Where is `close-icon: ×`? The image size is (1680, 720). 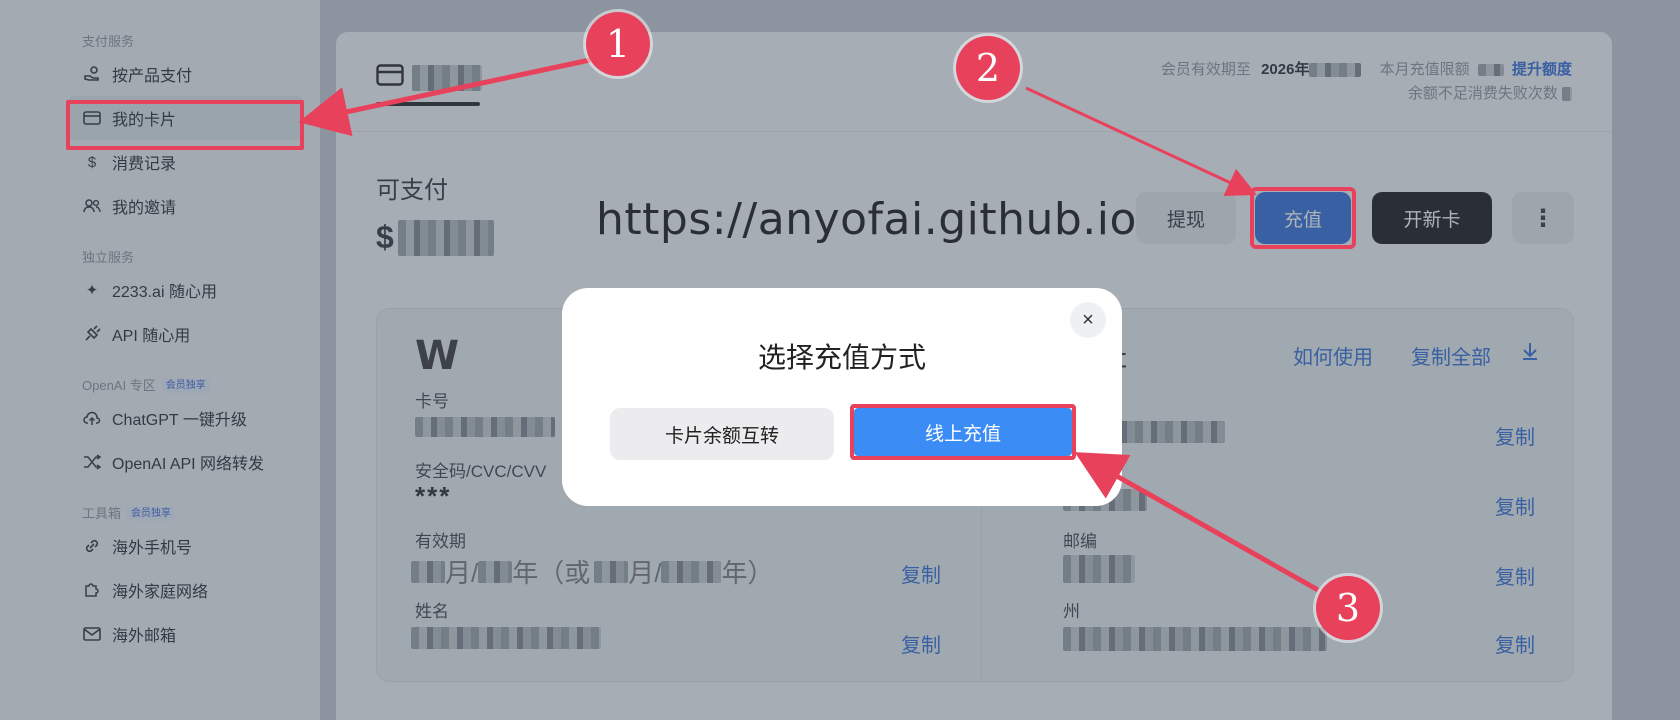
close-icon: × is located at coordinates (1088, 319).